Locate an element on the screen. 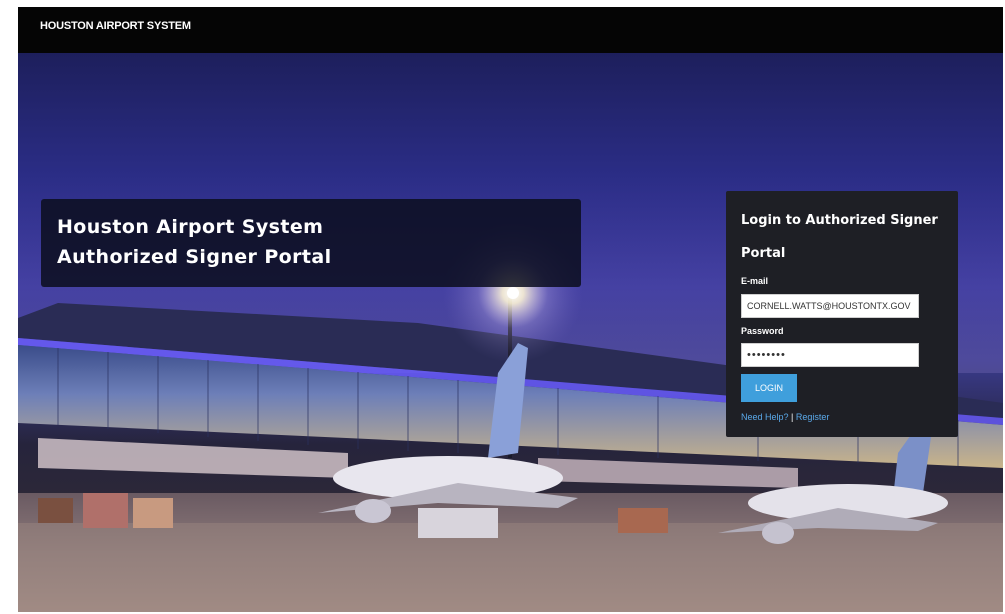  login-button: LOGIN is located at coordinates (769, 388).